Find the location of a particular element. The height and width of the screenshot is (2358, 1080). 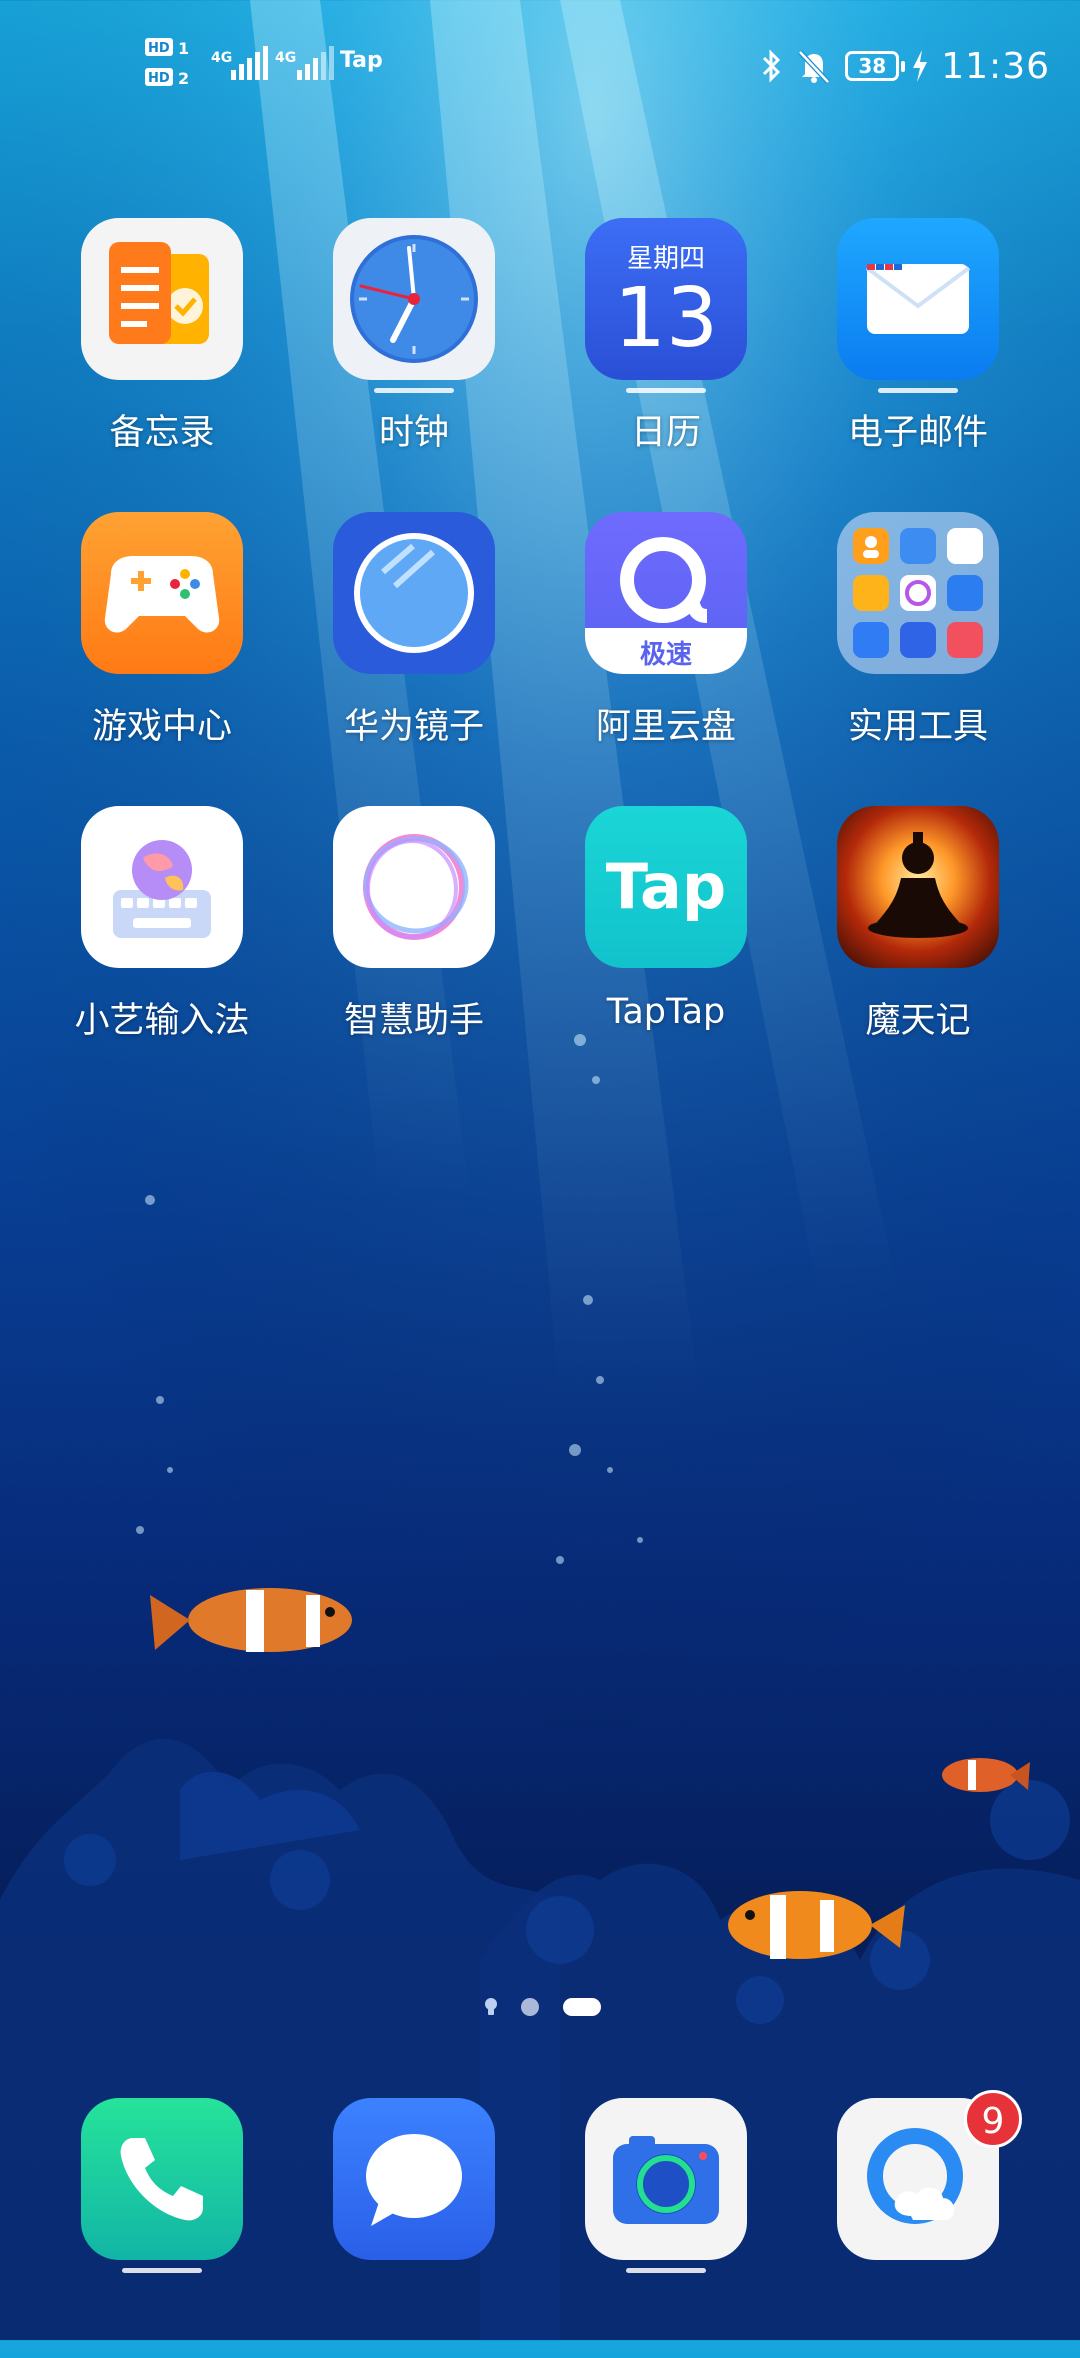

app-game-center: 游戏中心 is located at coordinates (162, 642).